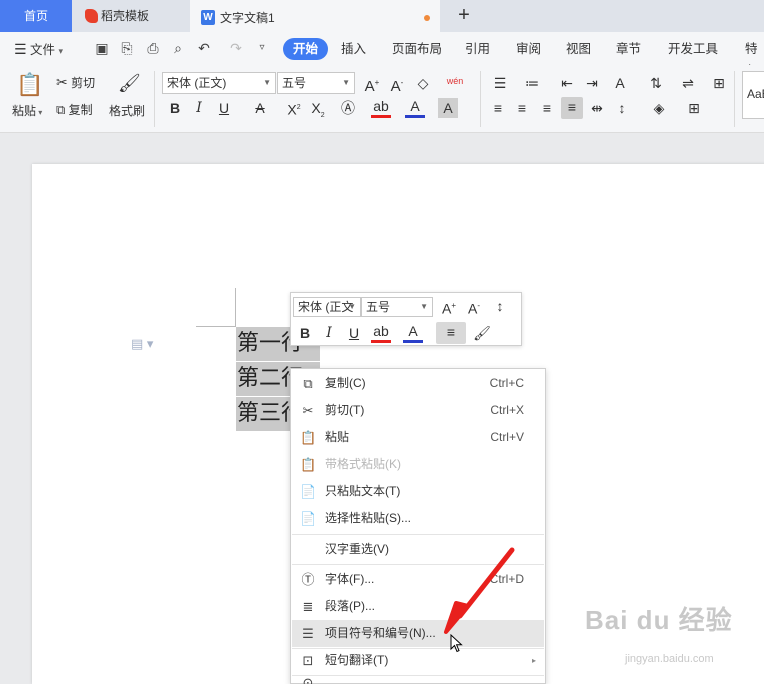 This screenshot has height=684, width=764. I want to click on annotation-arrow, so click(479, 590).